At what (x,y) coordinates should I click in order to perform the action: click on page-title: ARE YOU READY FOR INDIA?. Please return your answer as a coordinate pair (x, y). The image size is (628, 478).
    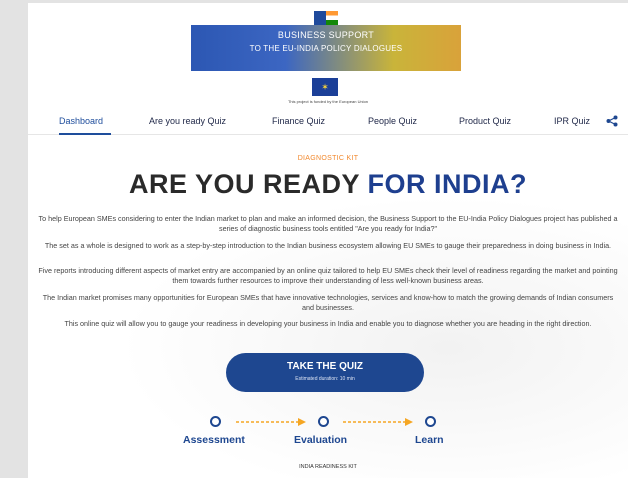
    Looking at the image, I should click on (328, 184).